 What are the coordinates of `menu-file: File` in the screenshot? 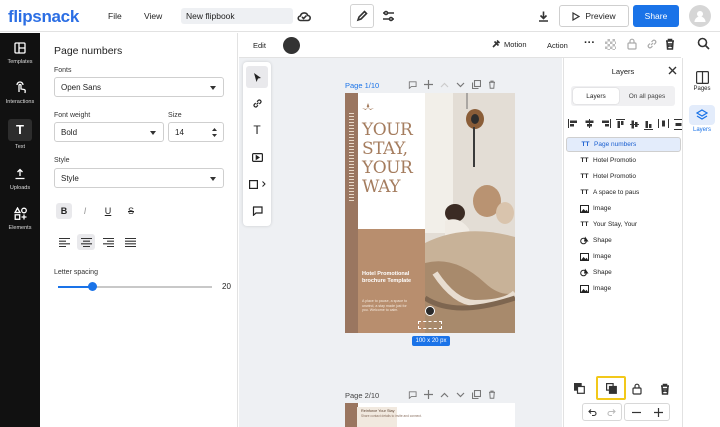 It's located at (115, 16).